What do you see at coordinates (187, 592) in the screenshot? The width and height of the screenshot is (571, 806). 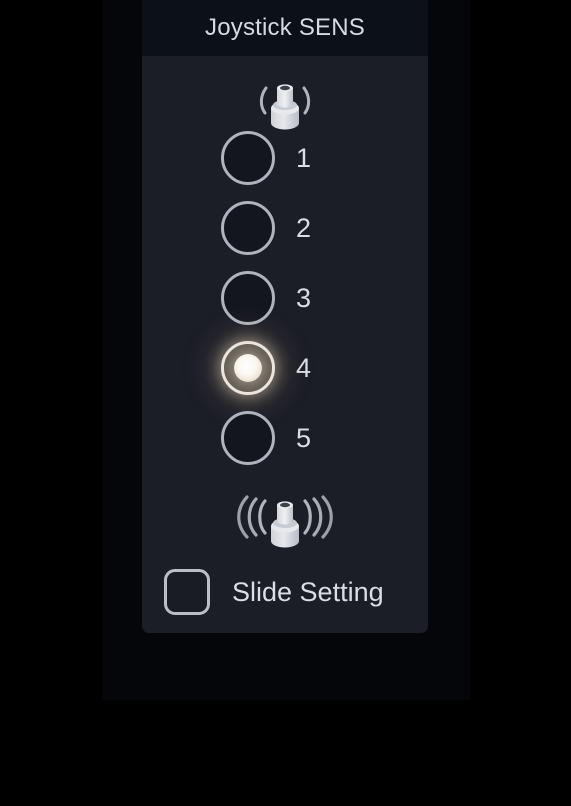 I see `slide-setting-checkbox` at bounding box center [187, 592].